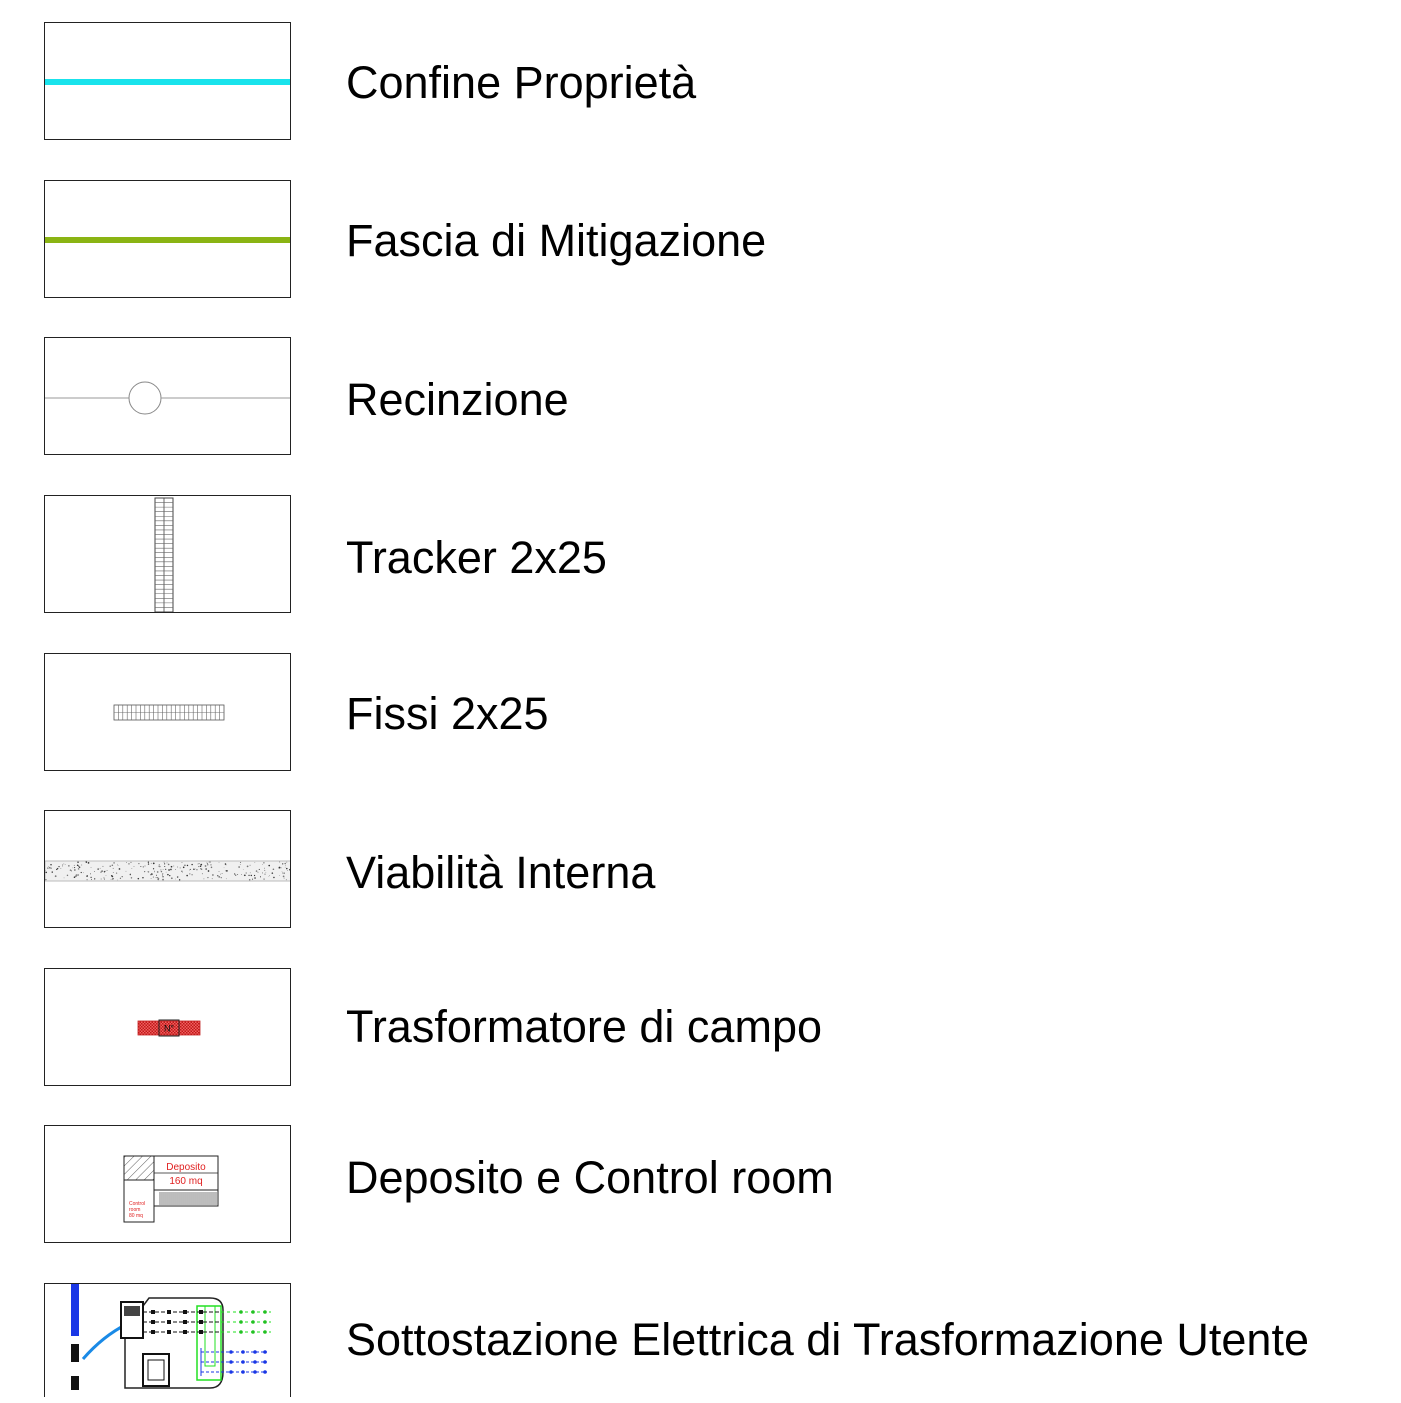 Image resolution: width=1401 pixels, height=1403 pixels. I want to click on transformer-number-text: N°, so click(169, 1029).